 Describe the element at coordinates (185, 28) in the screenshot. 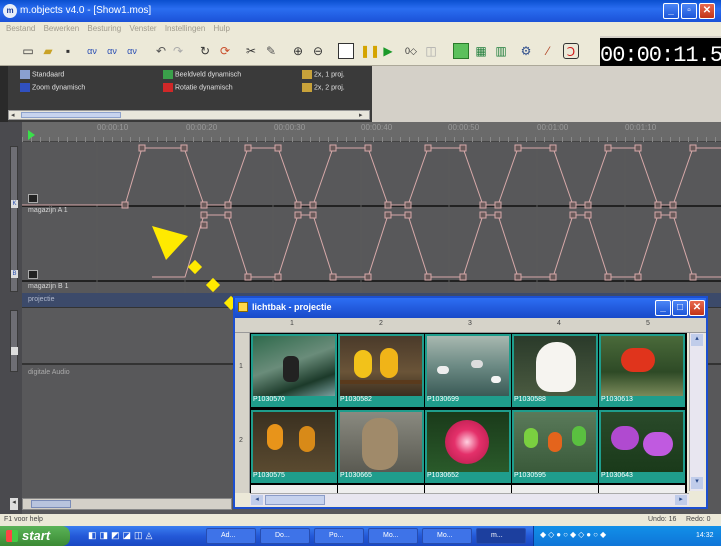

I see `menu-settings: Instellingen` at that location.